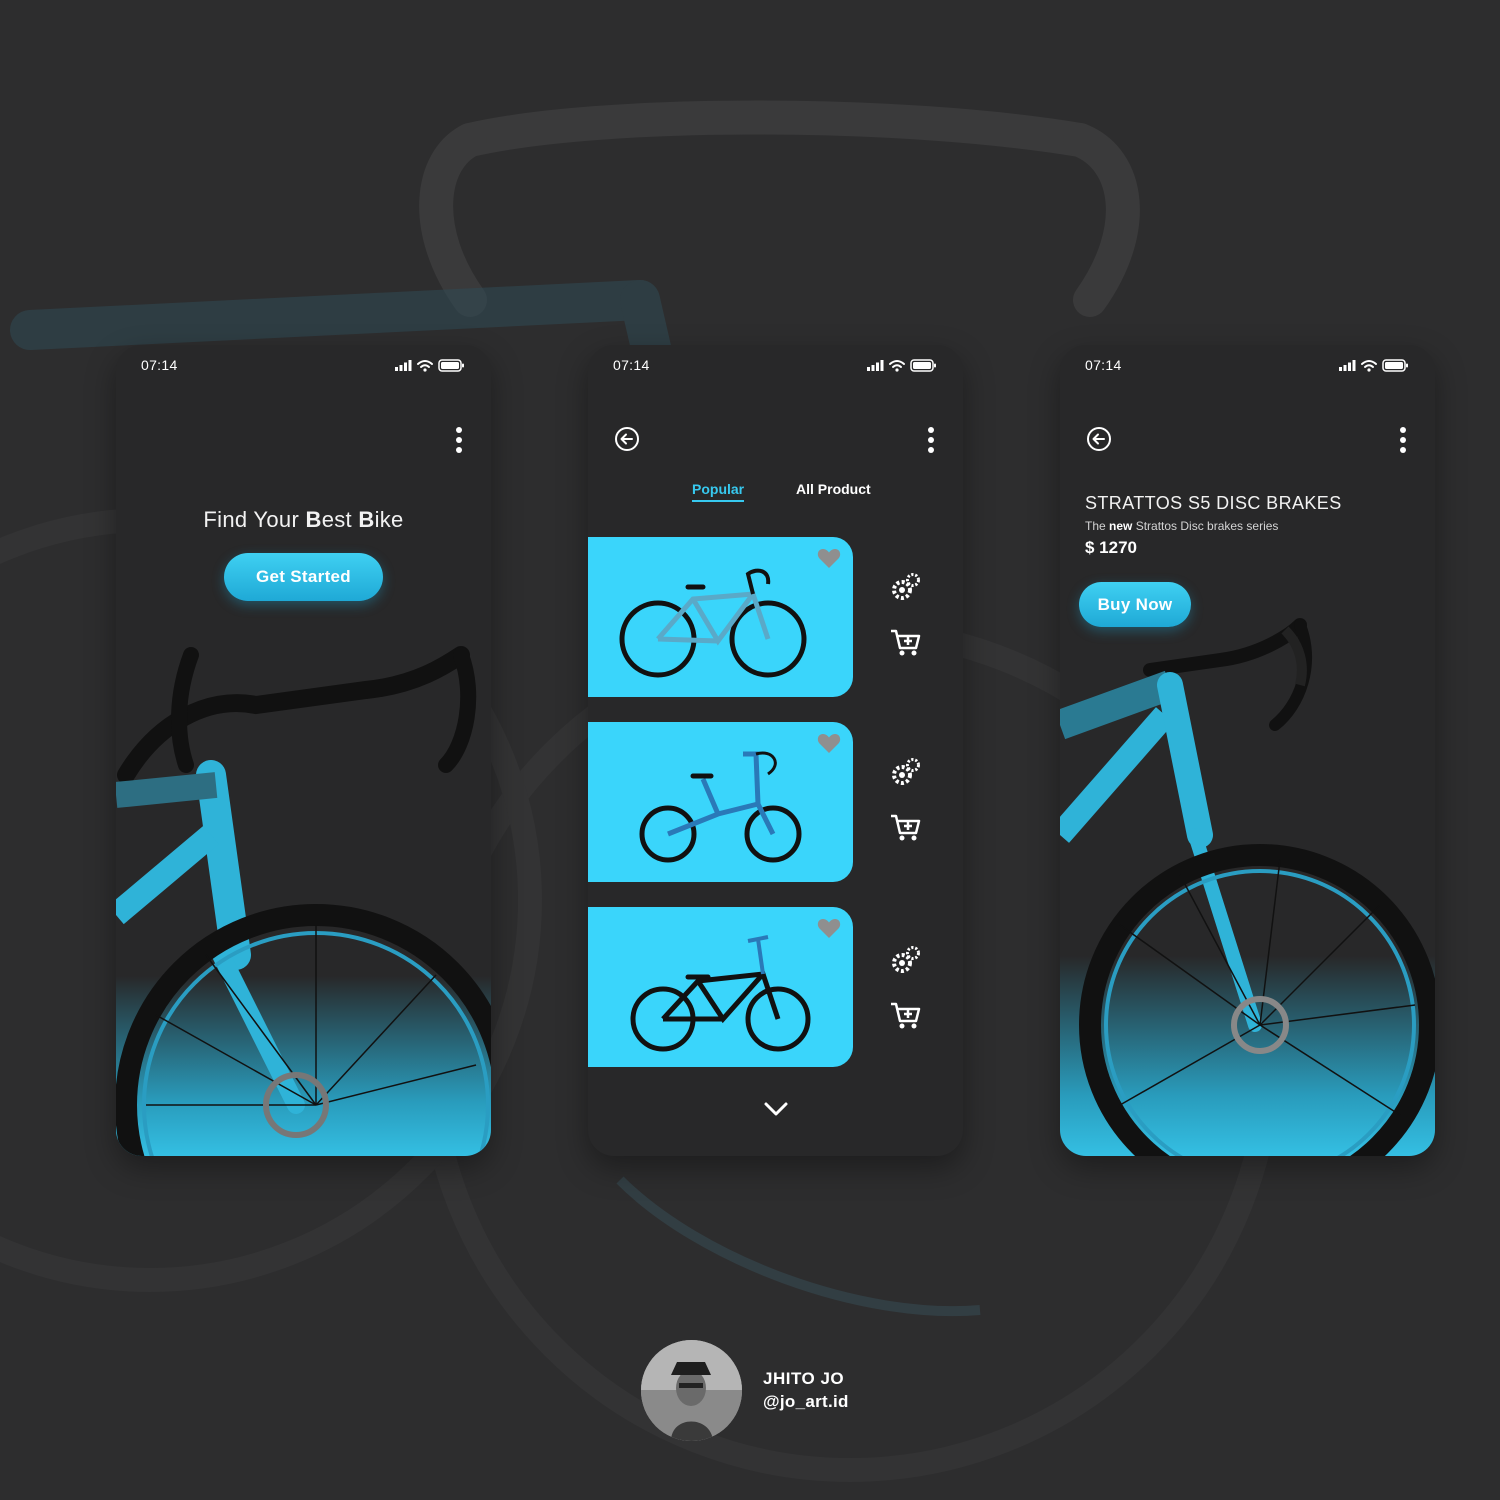 This screenshot has height=1500, width=1500. What do you see at coordinates (1247, 887) in the screenshot?
I see `road-bike-detail-image` at bounding box center [1247, 887].